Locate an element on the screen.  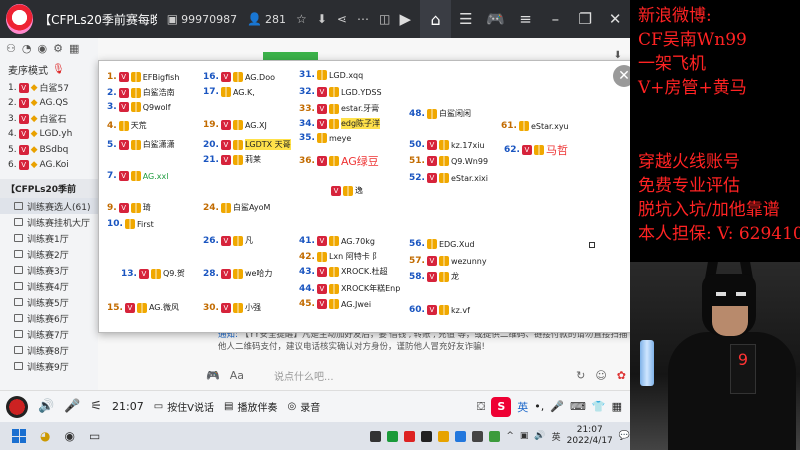
list-icon: ☰ is located at coordinates (466, 19).